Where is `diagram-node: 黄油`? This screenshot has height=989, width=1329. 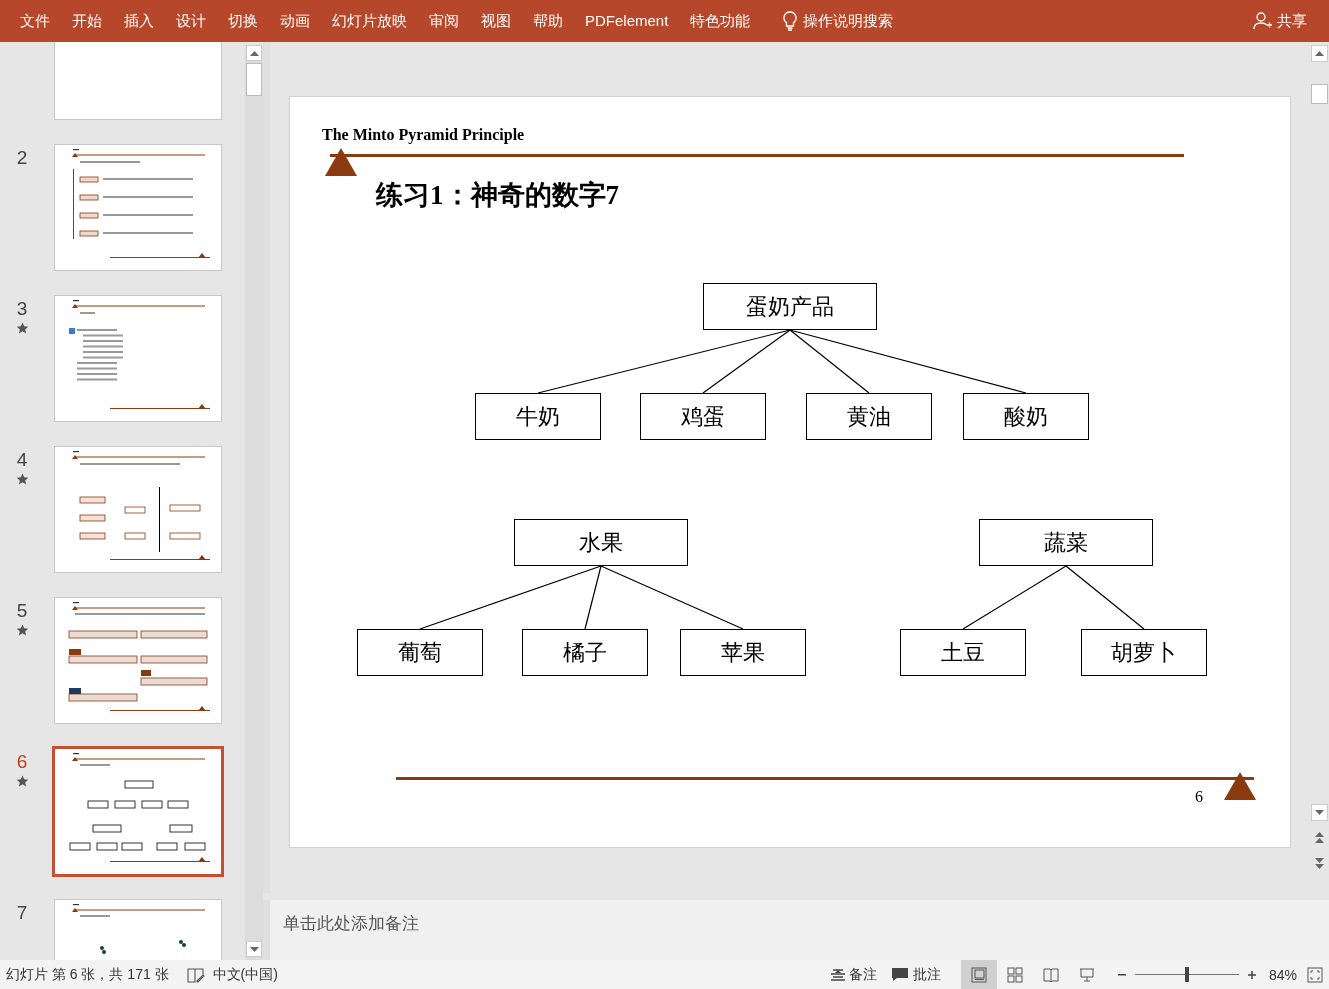 diagram-node: 黄油 is located at coordinates (869, 416).